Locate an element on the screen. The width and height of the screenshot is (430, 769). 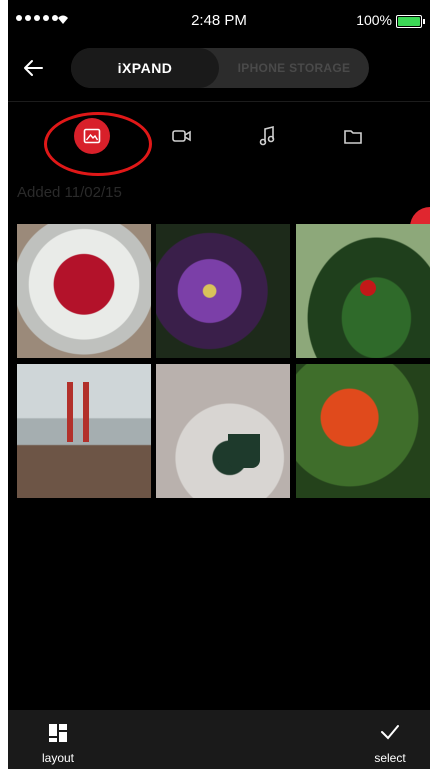
select-button: select is located at coordinates (390, 741).